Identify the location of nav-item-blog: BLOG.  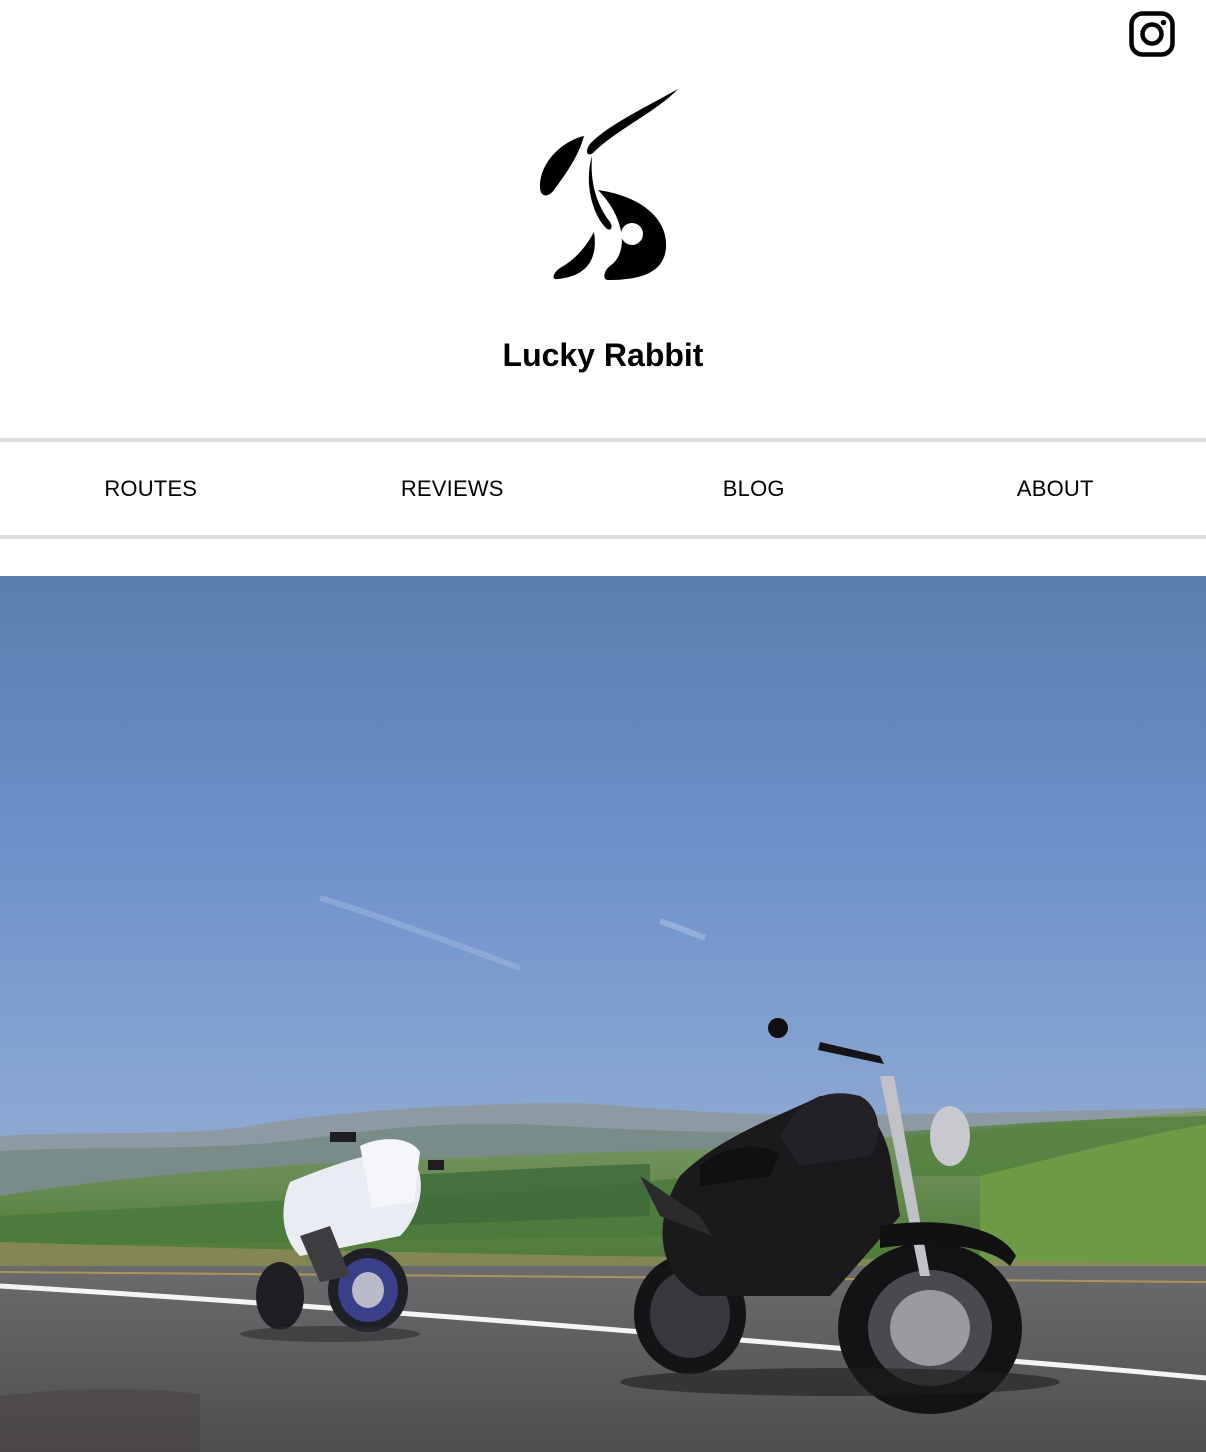
(754, 489).